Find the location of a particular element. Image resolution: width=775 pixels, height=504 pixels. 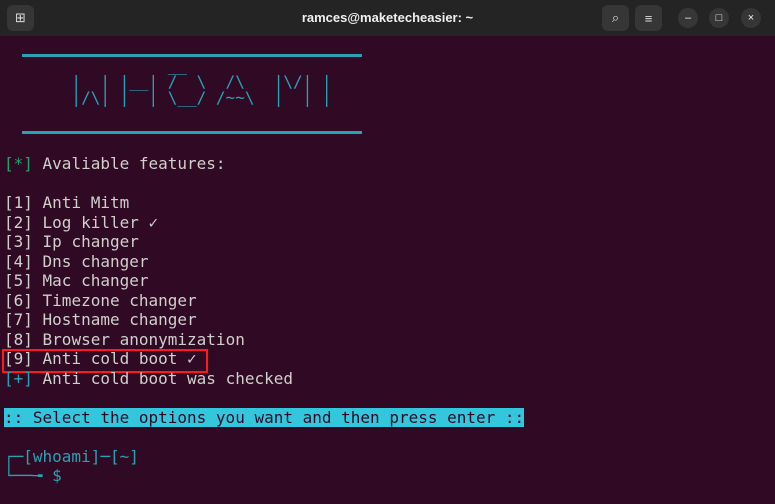

close-icon: × is located at coordinates (751, 18).